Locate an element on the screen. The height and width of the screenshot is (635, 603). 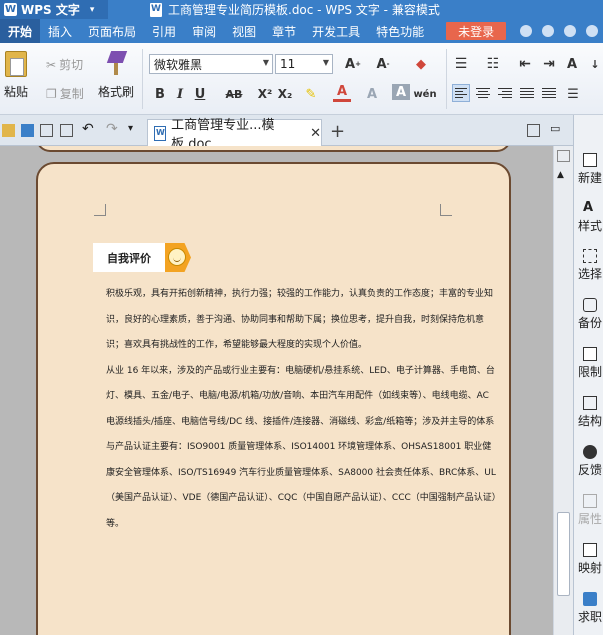
cut-button: ✂ 剪切 is located at coordinates (64, 64).